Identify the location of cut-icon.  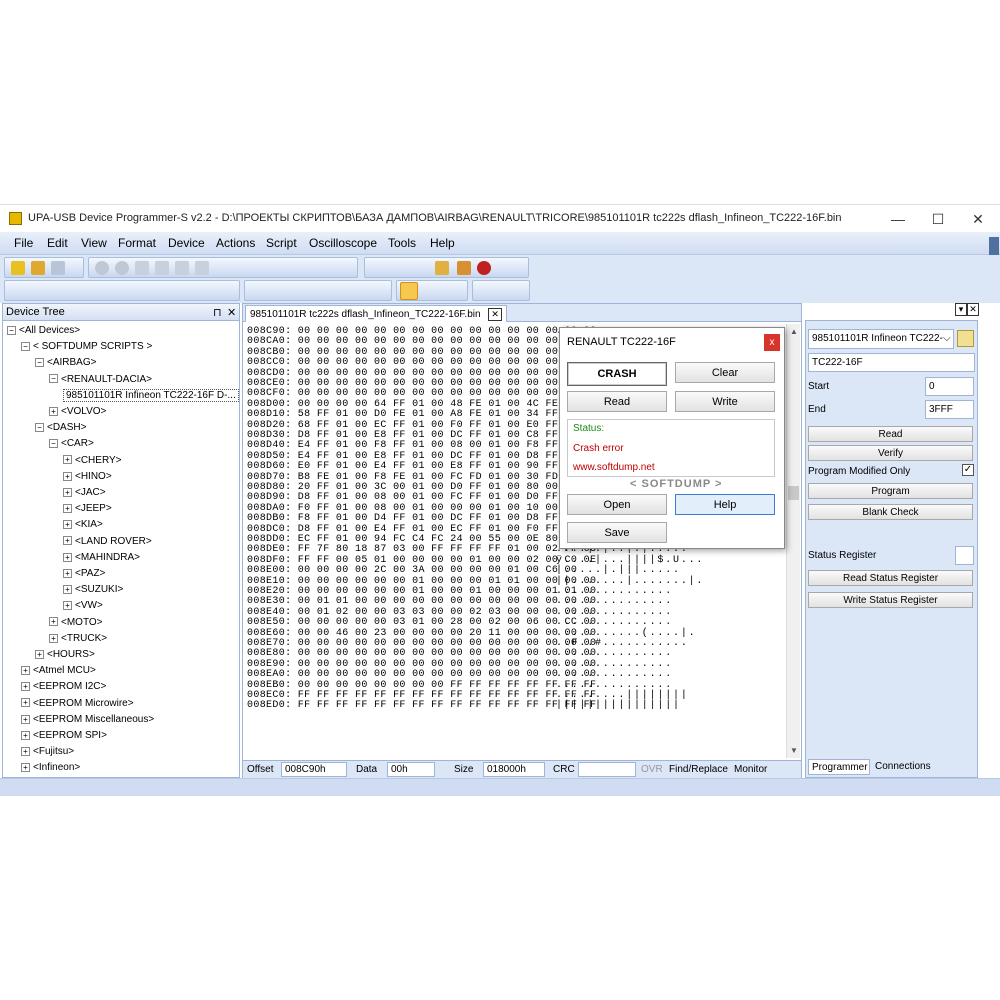
(142, 268).